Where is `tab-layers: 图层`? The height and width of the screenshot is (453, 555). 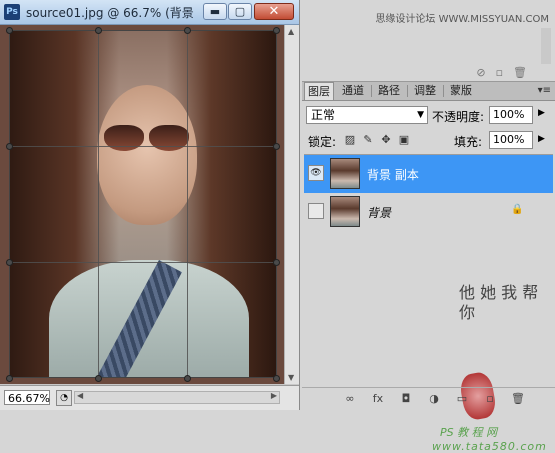 tab-layers: 图层 is located at coordinates (319, 91).